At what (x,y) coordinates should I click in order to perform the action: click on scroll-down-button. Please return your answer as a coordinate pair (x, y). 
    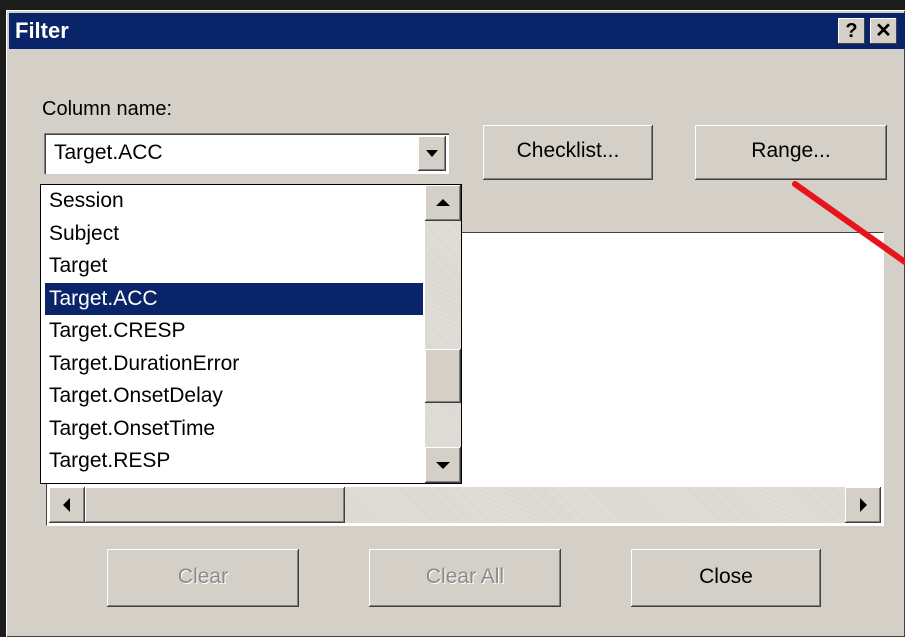
    Looking at the image, I should click on (443, 465).